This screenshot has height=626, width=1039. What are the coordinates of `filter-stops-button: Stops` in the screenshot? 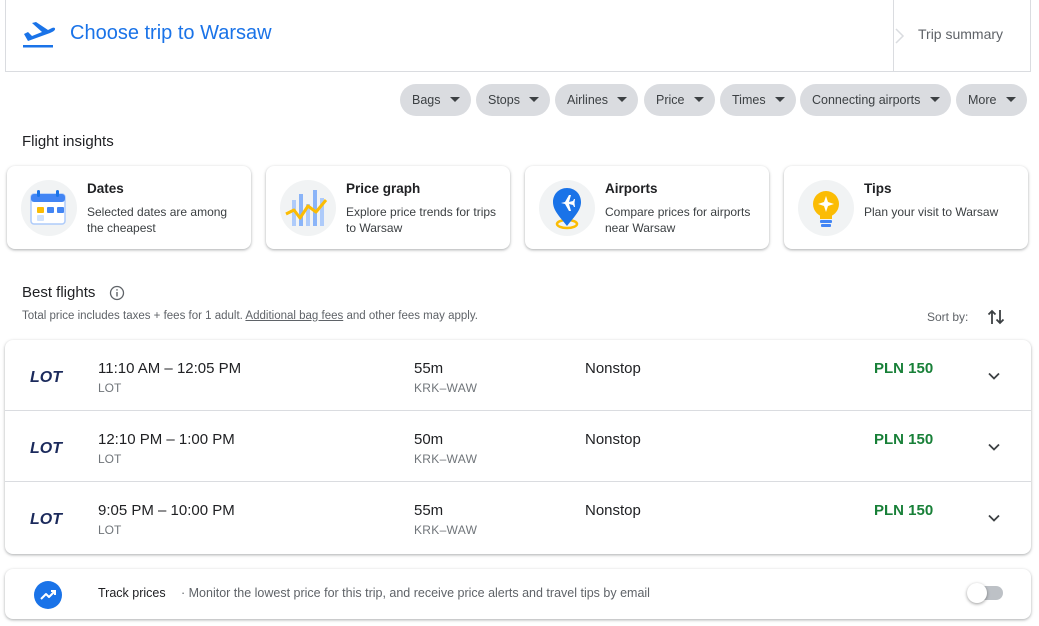 It's located at (513, 100).